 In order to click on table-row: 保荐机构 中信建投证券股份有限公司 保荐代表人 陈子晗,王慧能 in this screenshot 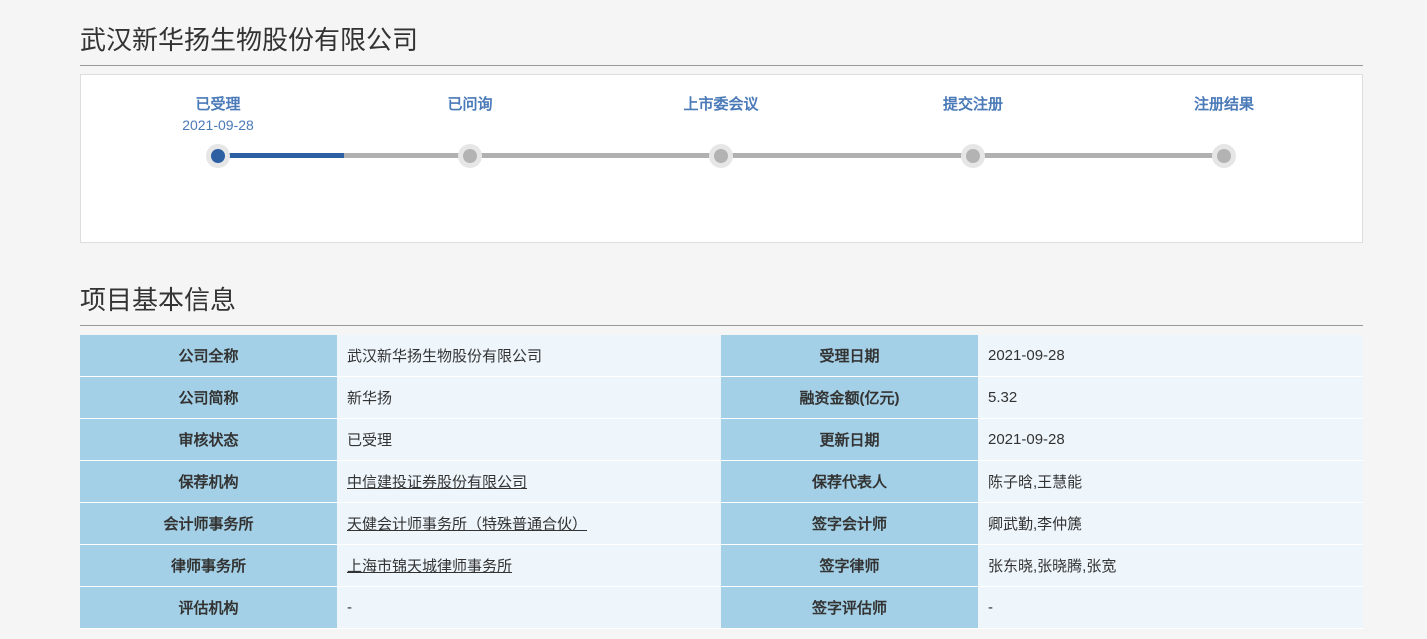, I will do `click(721, 481)`.